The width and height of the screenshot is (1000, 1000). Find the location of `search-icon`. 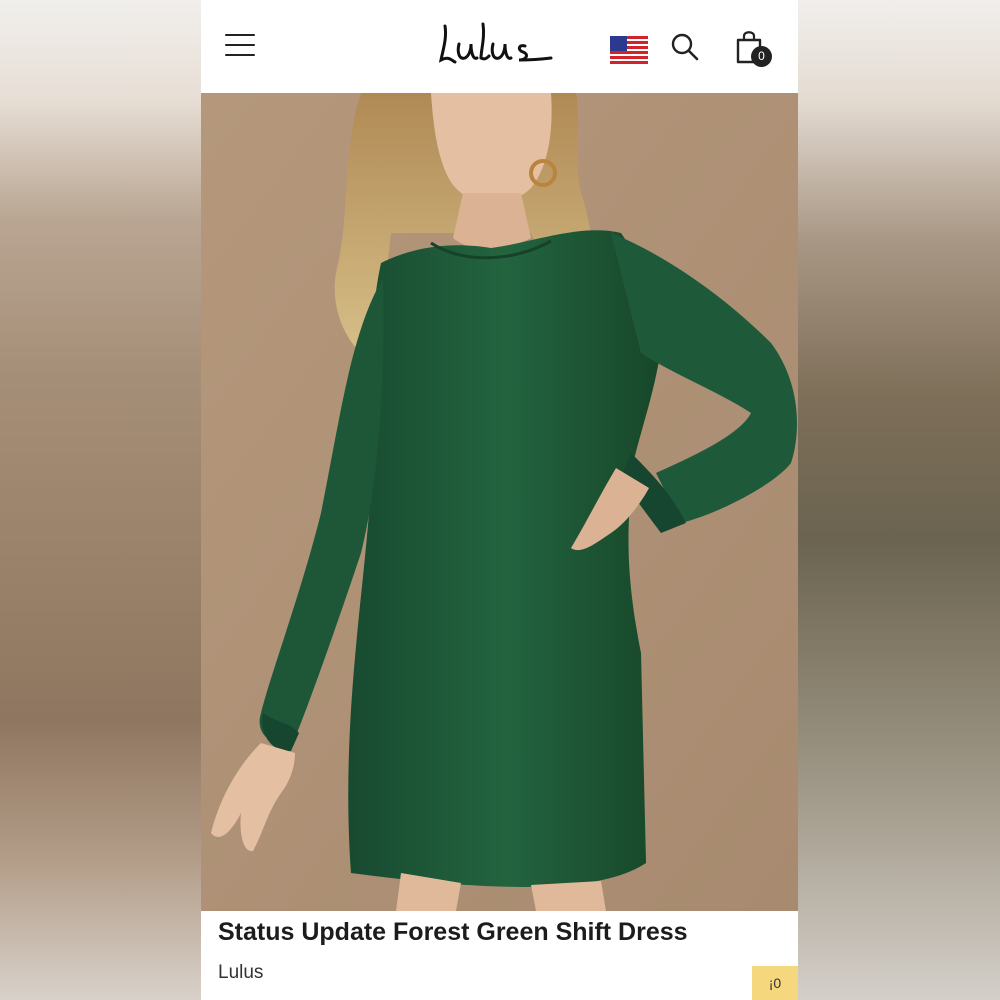

search-icon is located at coordinates (685, 47).